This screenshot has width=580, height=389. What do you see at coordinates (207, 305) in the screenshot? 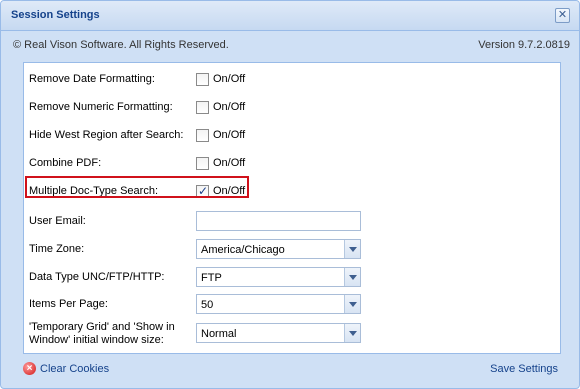
I see `items-per-page-value: 50` at bounding box center [207, 305].